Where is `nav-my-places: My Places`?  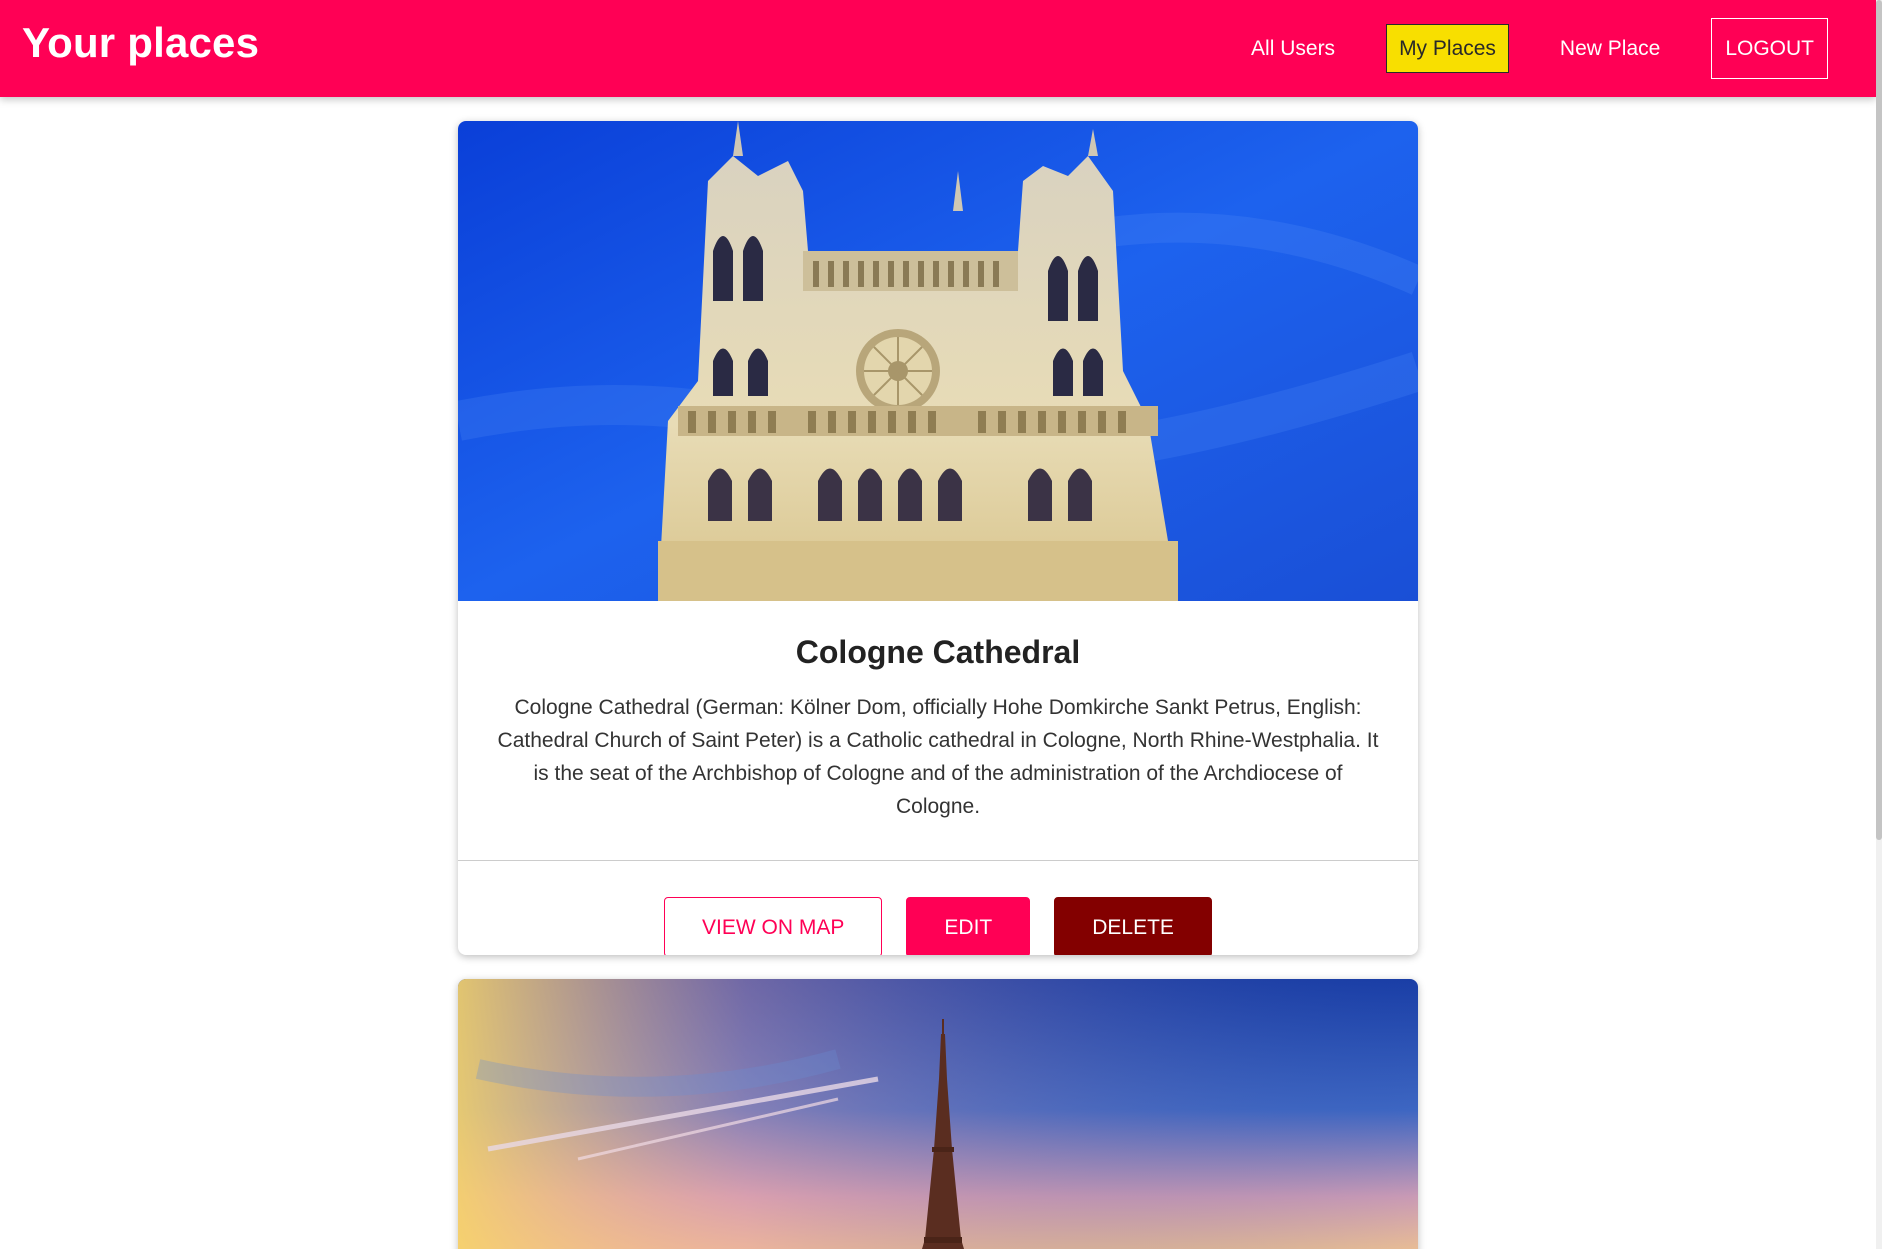 nav-my-places: My Places is located at coordinates (1447, 48).